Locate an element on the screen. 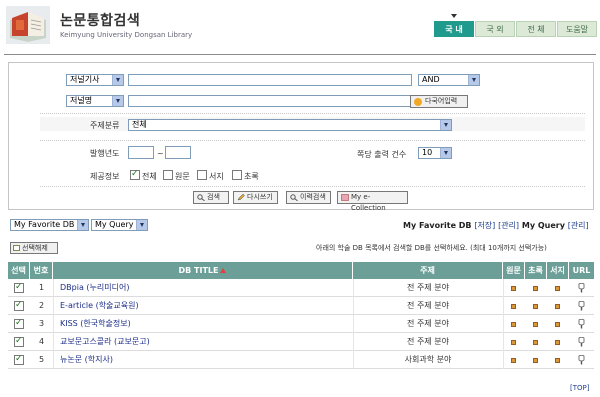 The width and height of the screenshot is (600, 397). my-query-manage-link: [관리] is located at coordinates (578, 225).